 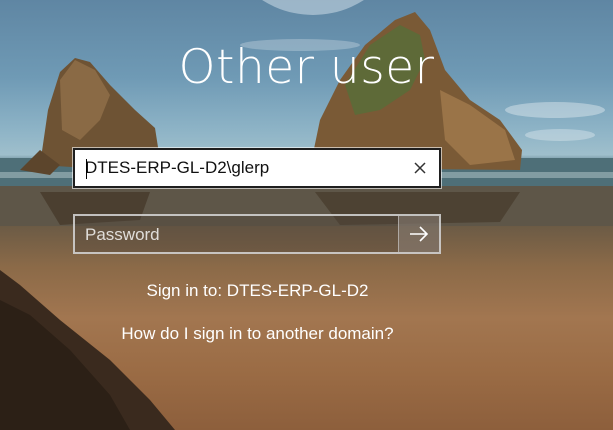 What do you see at coordinates (86, 169) in the screenshot?
I see `text-cursor` at bounding box center [86, 169].